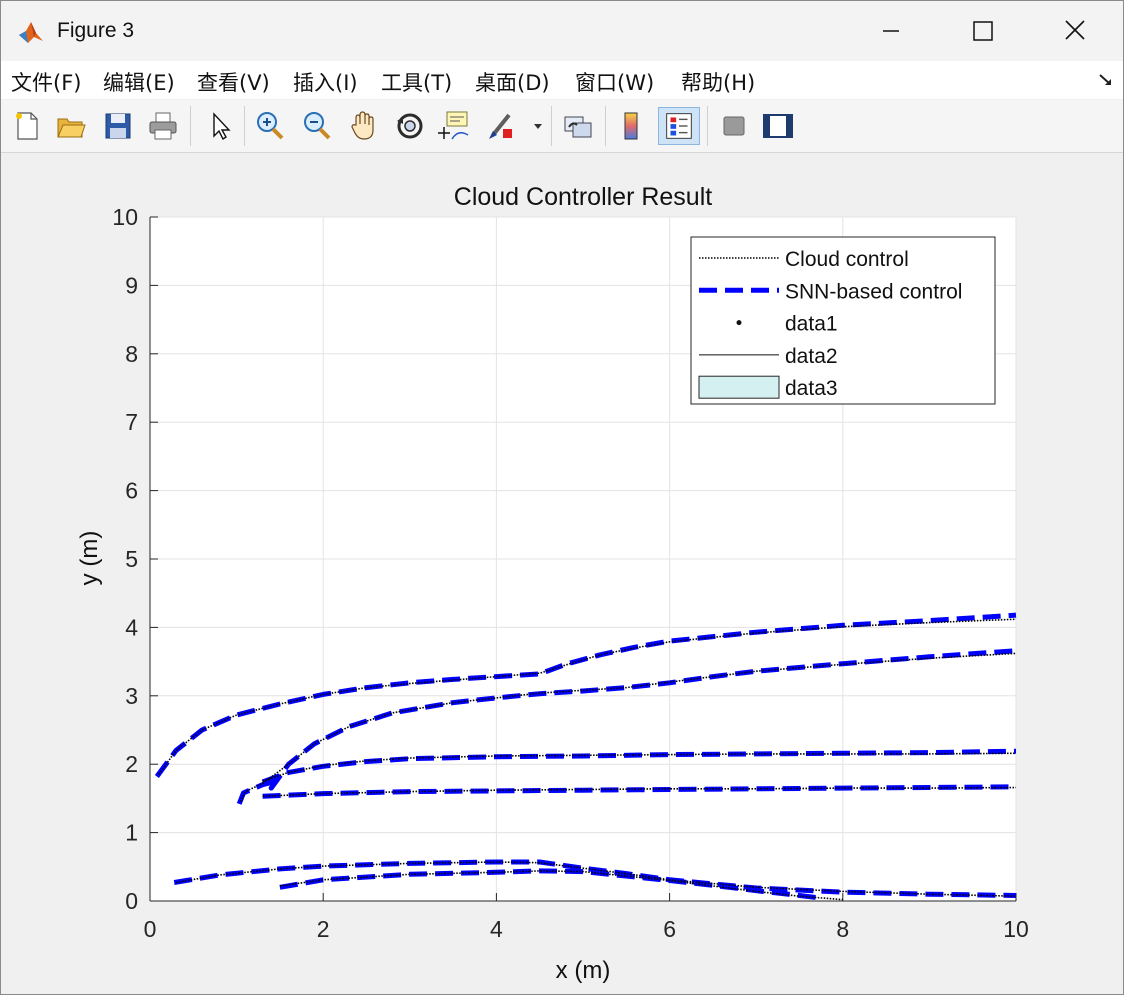 Image resolution: width=1124 pixels, height=995 pixels. I want to click on toolbar, so click(562, 126).